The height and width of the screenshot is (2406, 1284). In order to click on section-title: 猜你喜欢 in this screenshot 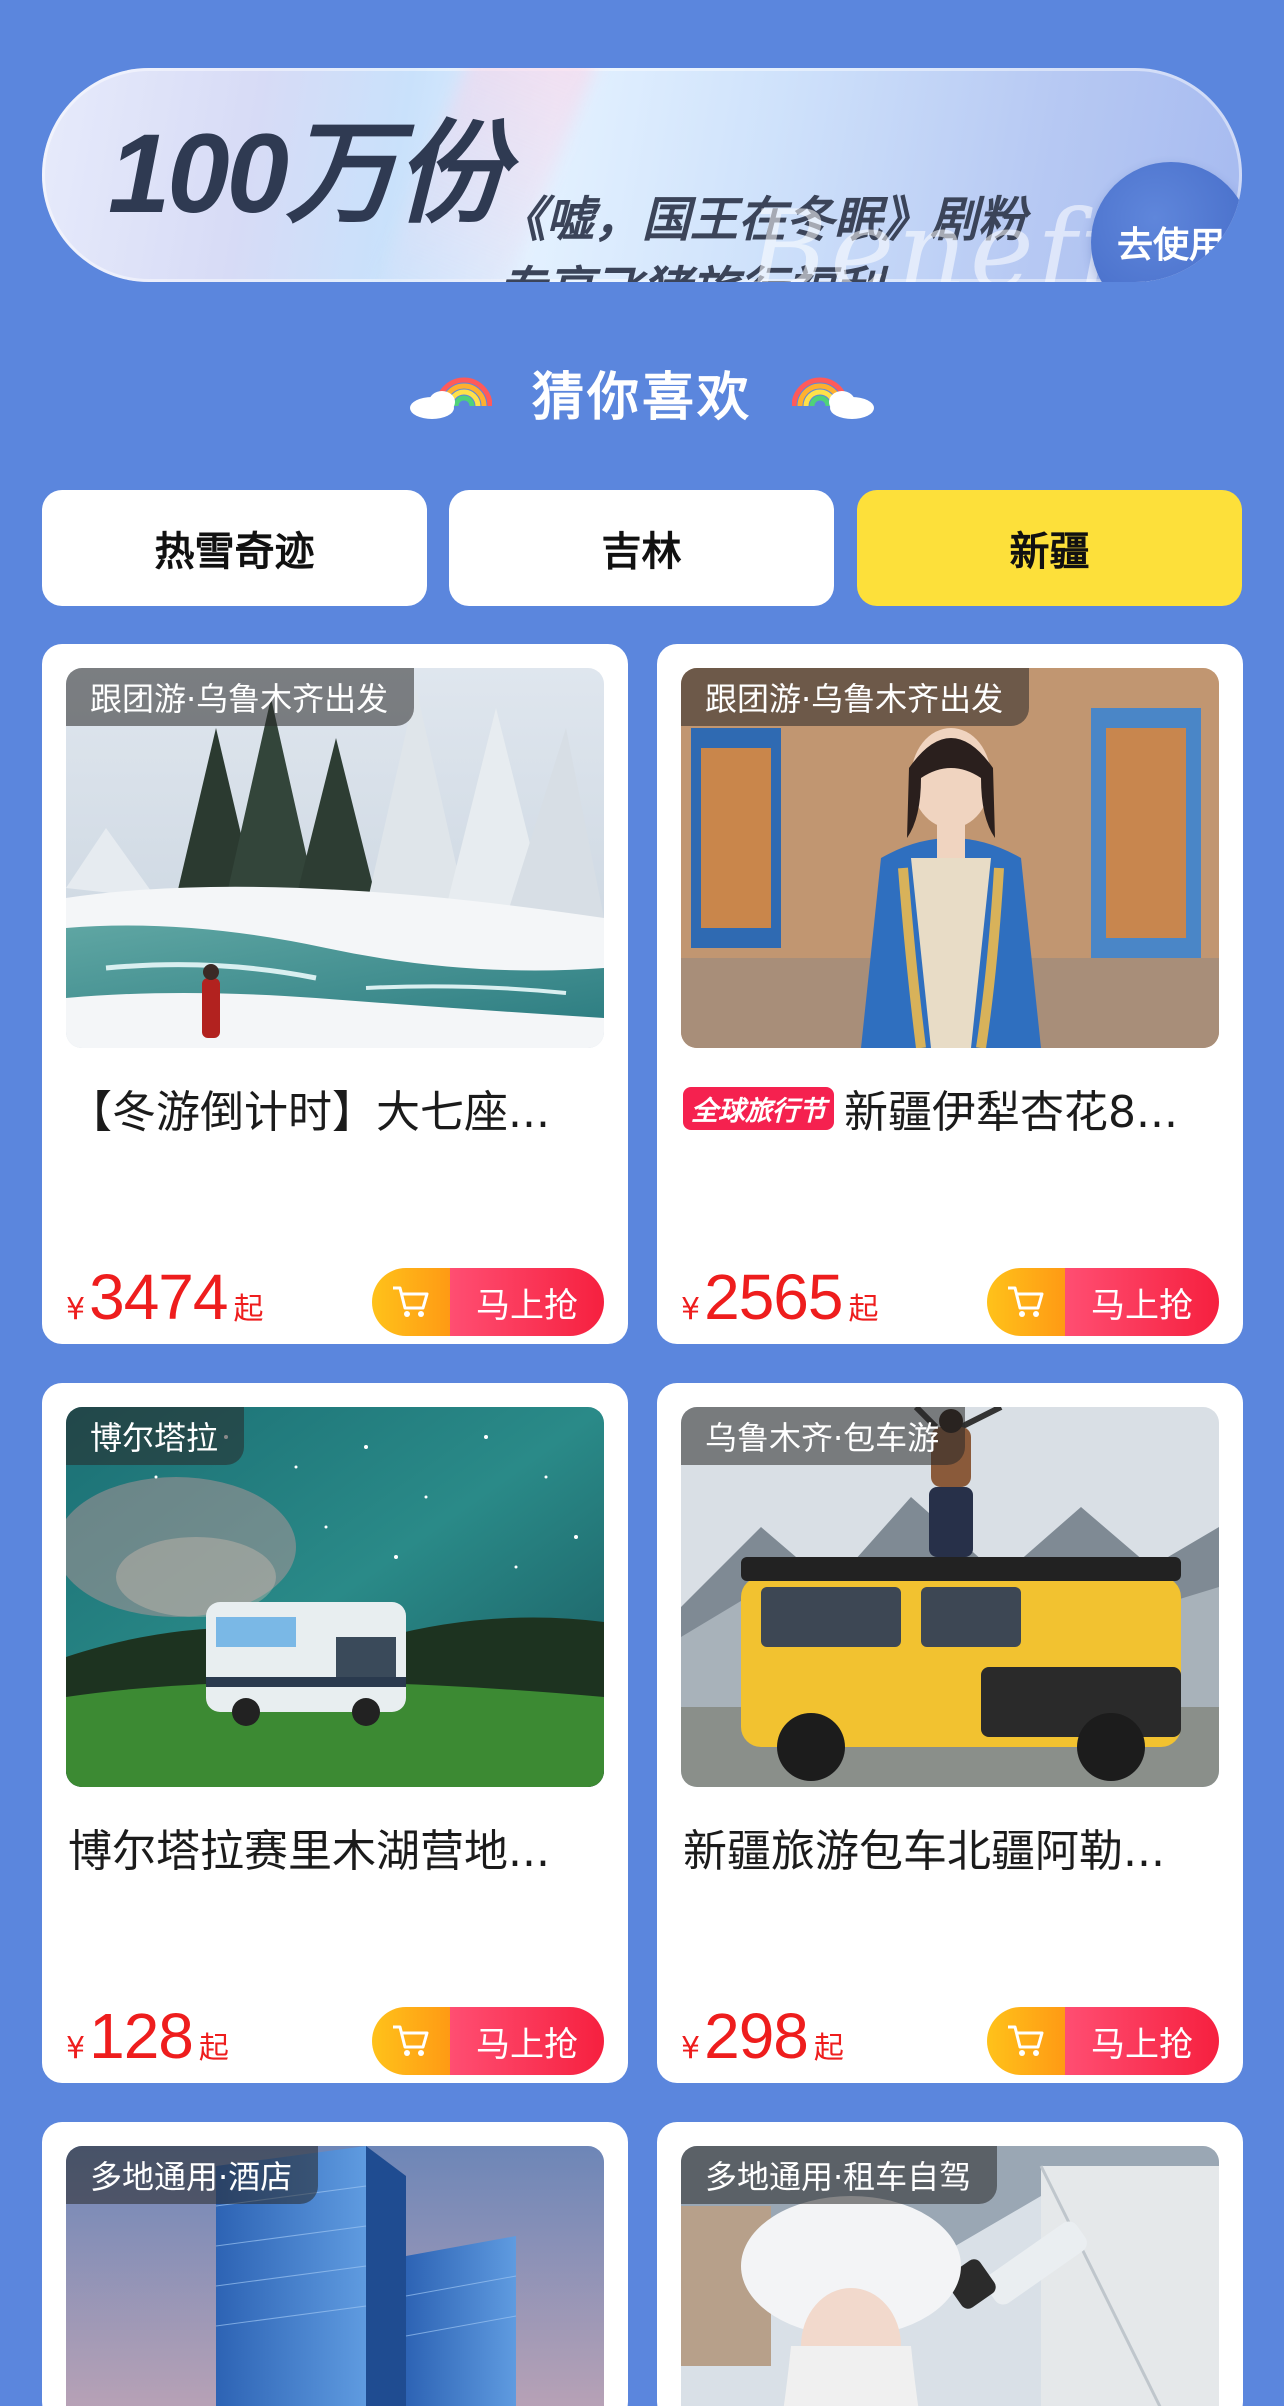, I will do `click(641, 397)`.